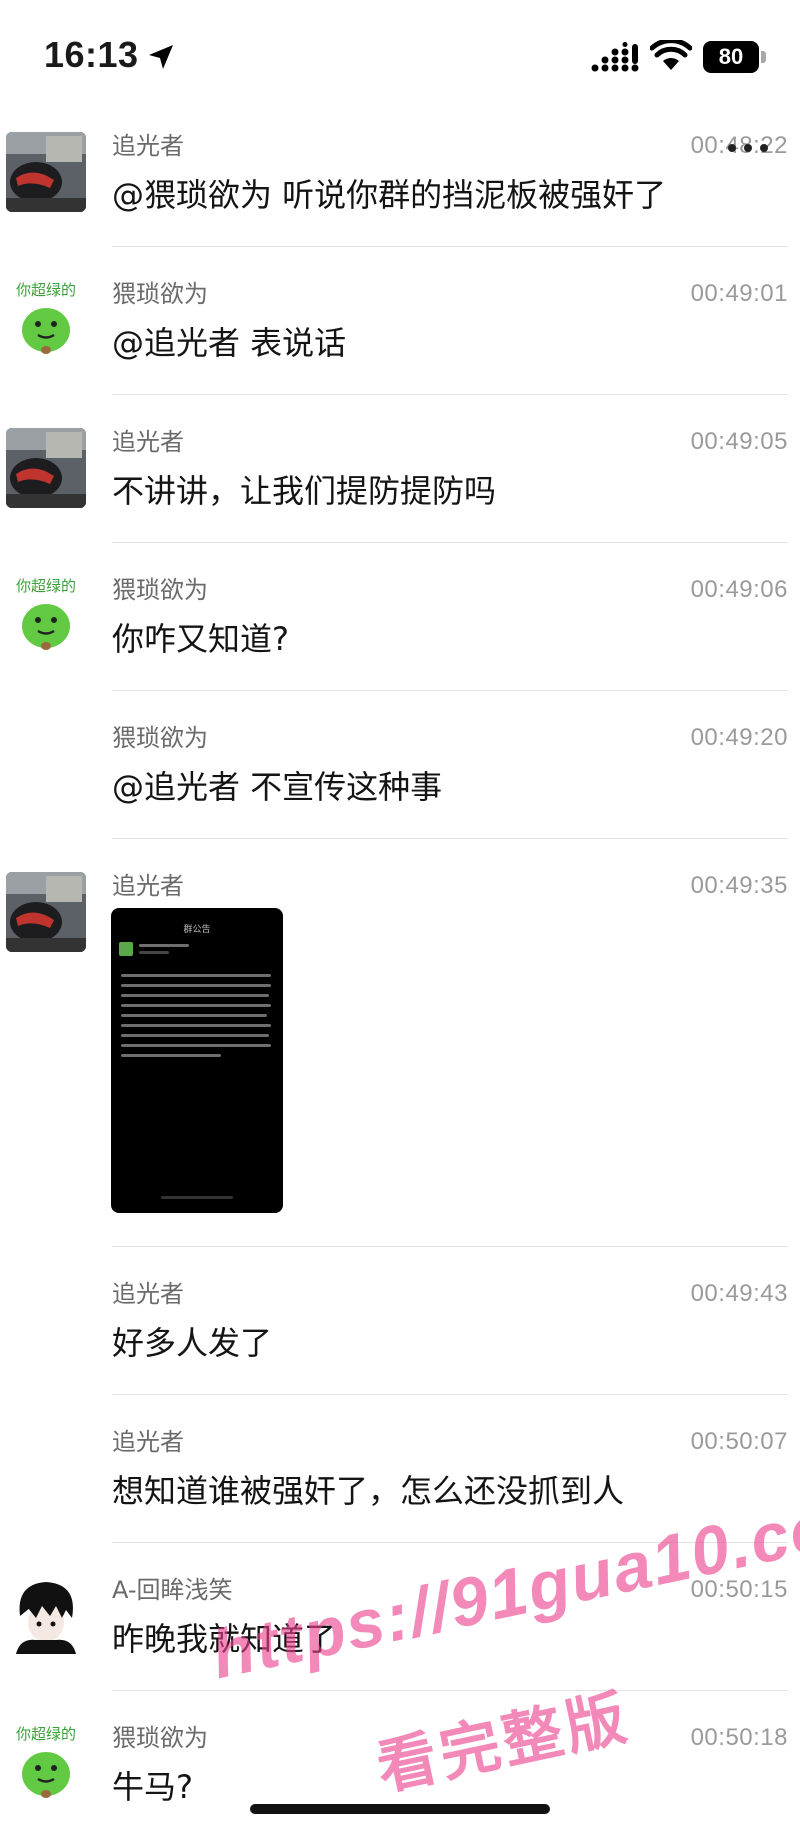  Describe the element at coordinates (304, 491) in the screenshot. I see `message-text: 不讲讲，让我们提防提防吗` at that location.